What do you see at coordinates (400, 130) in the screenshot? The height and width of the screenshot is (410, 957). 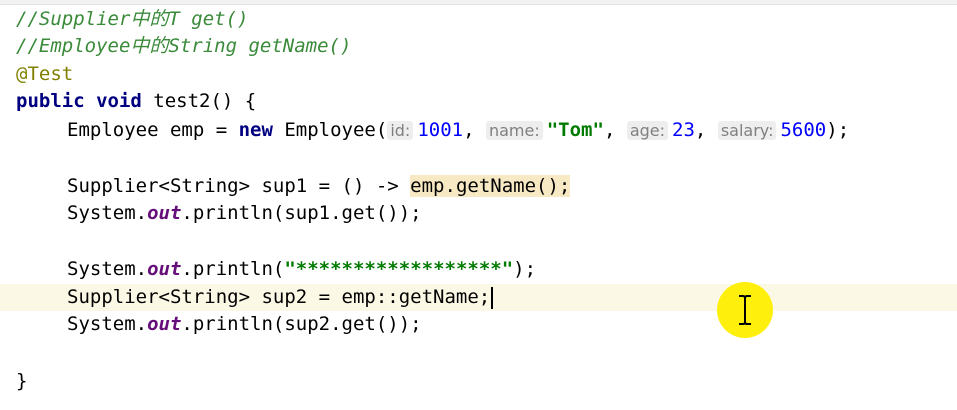 I see `param-hint-id: id:` at bounding box center [400, 130].